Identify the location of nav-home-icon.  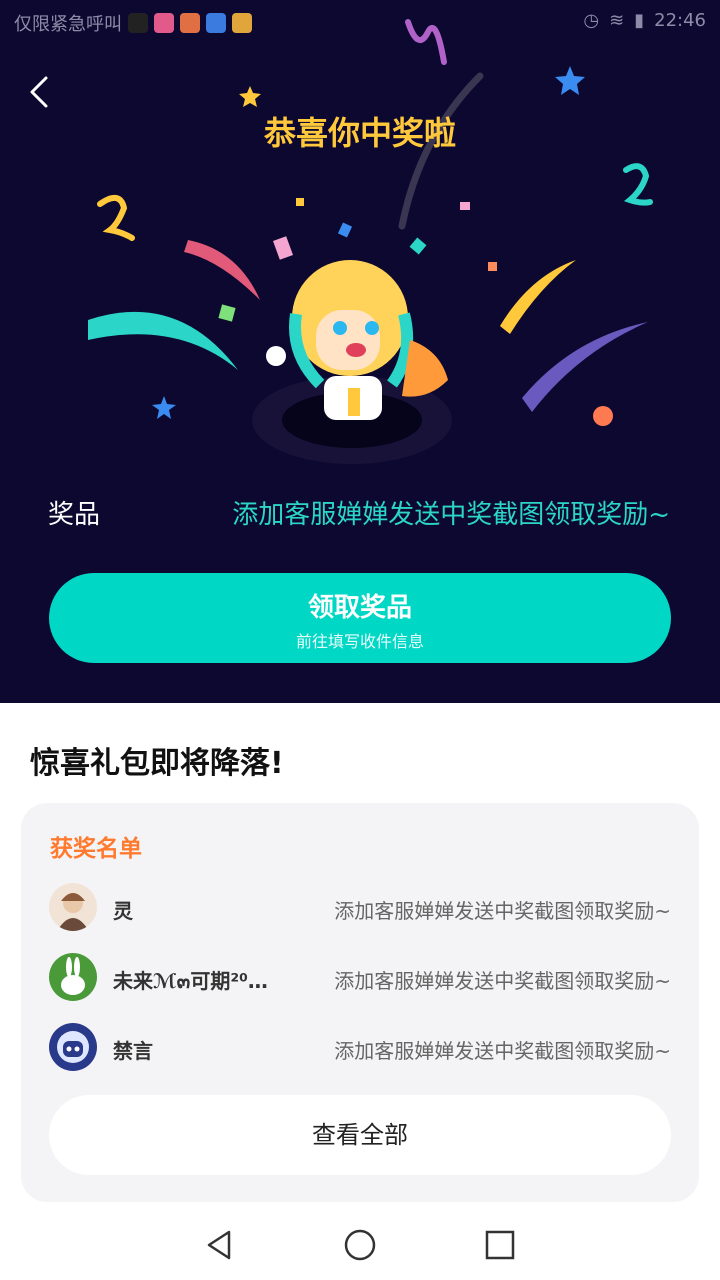
(360, 1245).